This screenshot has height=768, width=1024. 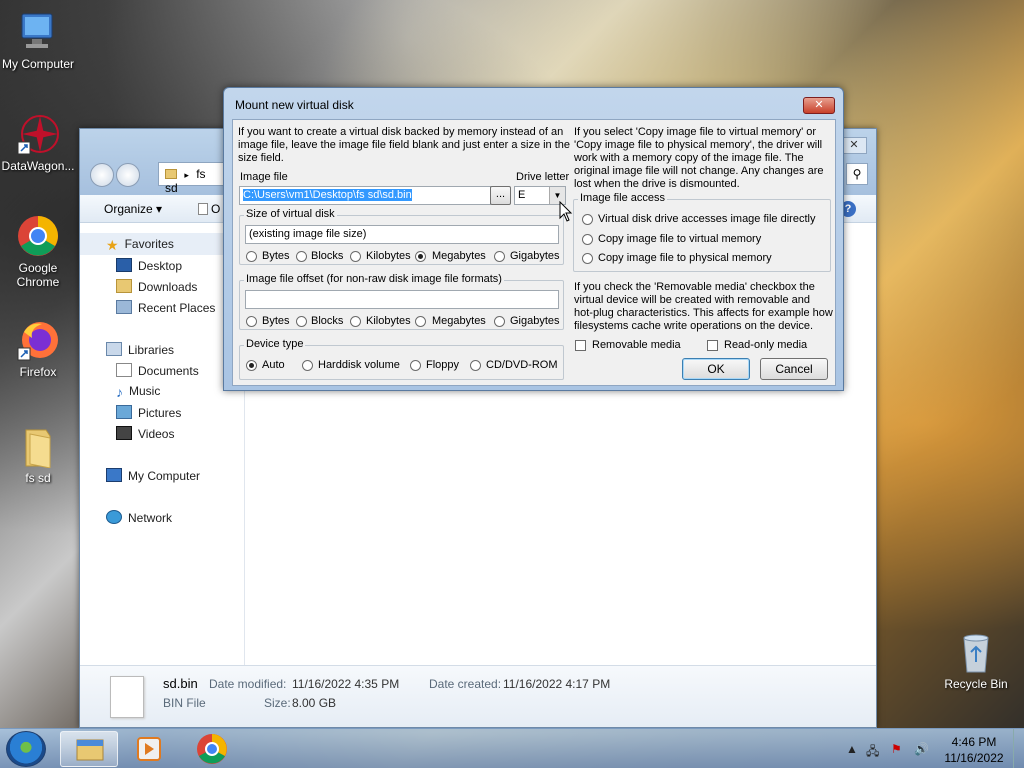 What do you see at coordinates (89, 749) in the screenshot?
I see `taskbar-explorer` at bounding box center [89, 749].